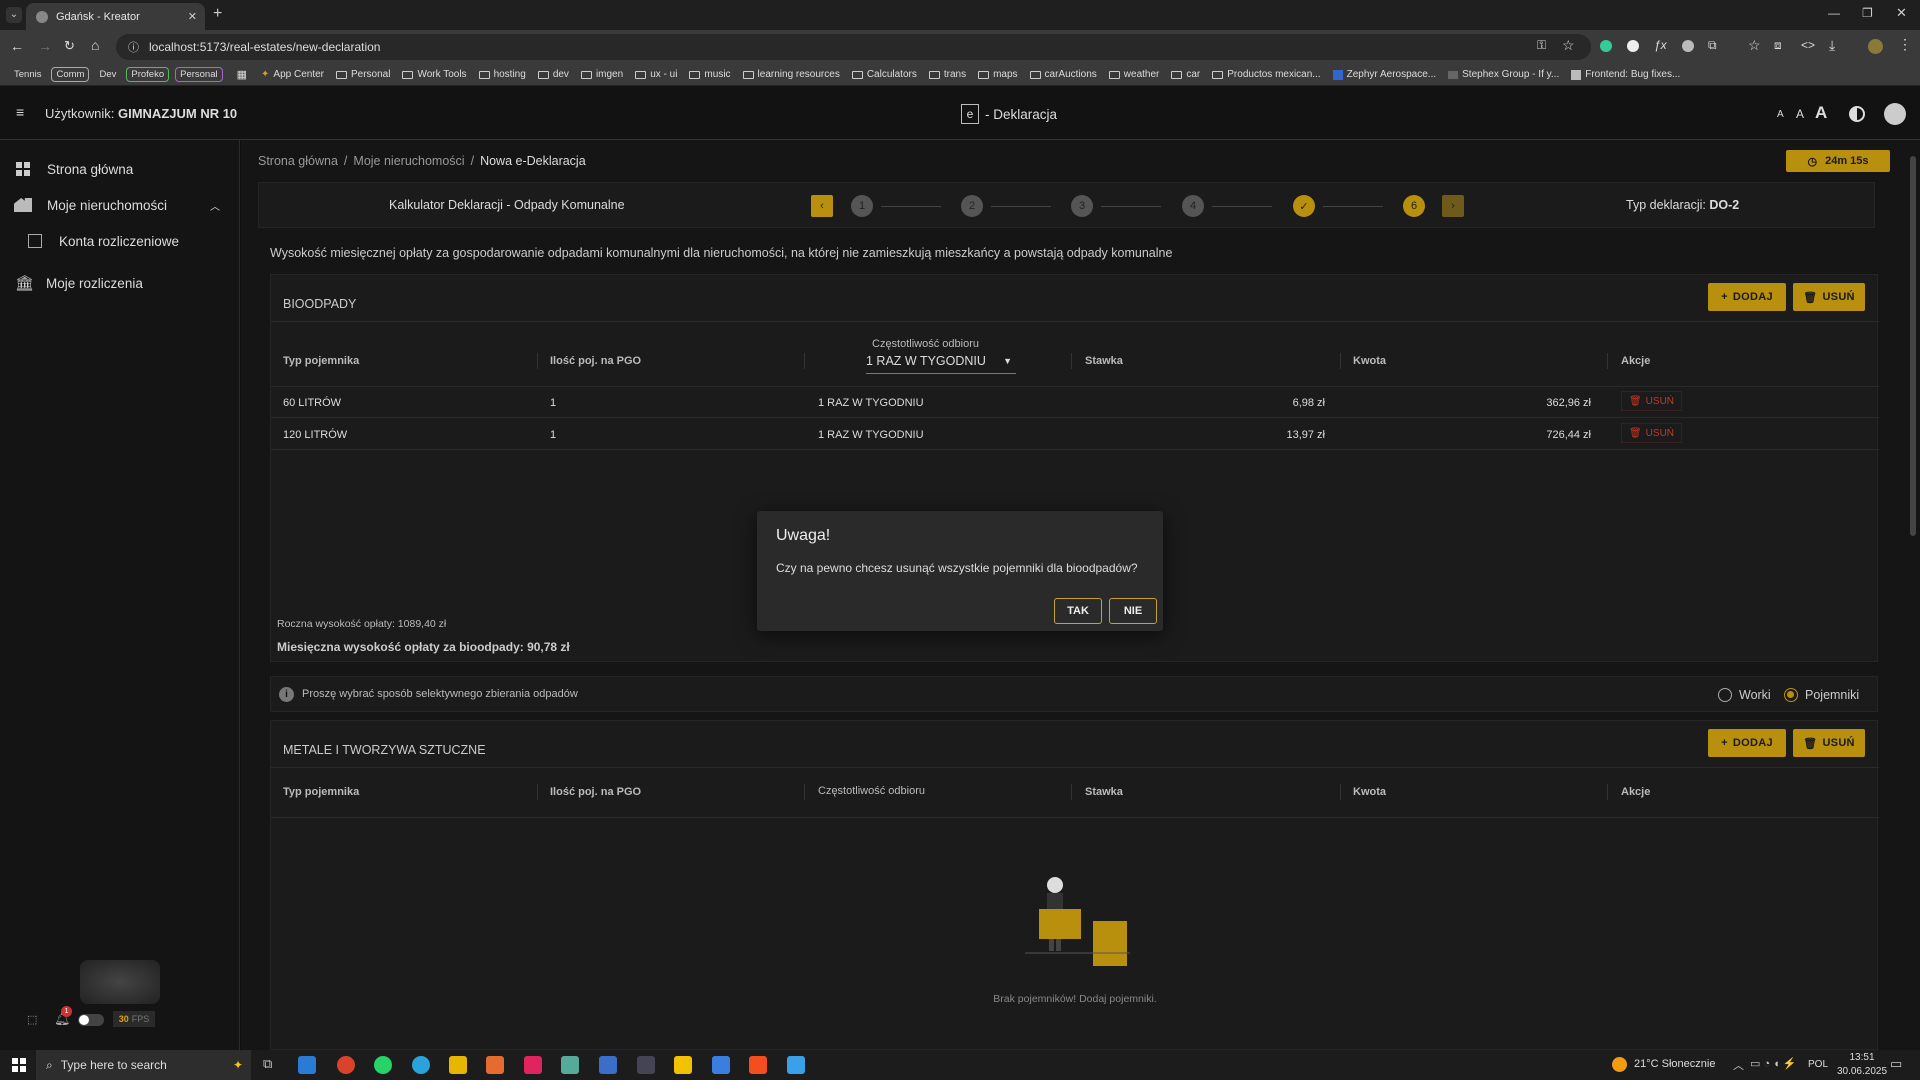 The width and height of the screenshot is (1920, 1080). I want to click on bookmark-chip-profeko: Profeko, so click(148, 74).